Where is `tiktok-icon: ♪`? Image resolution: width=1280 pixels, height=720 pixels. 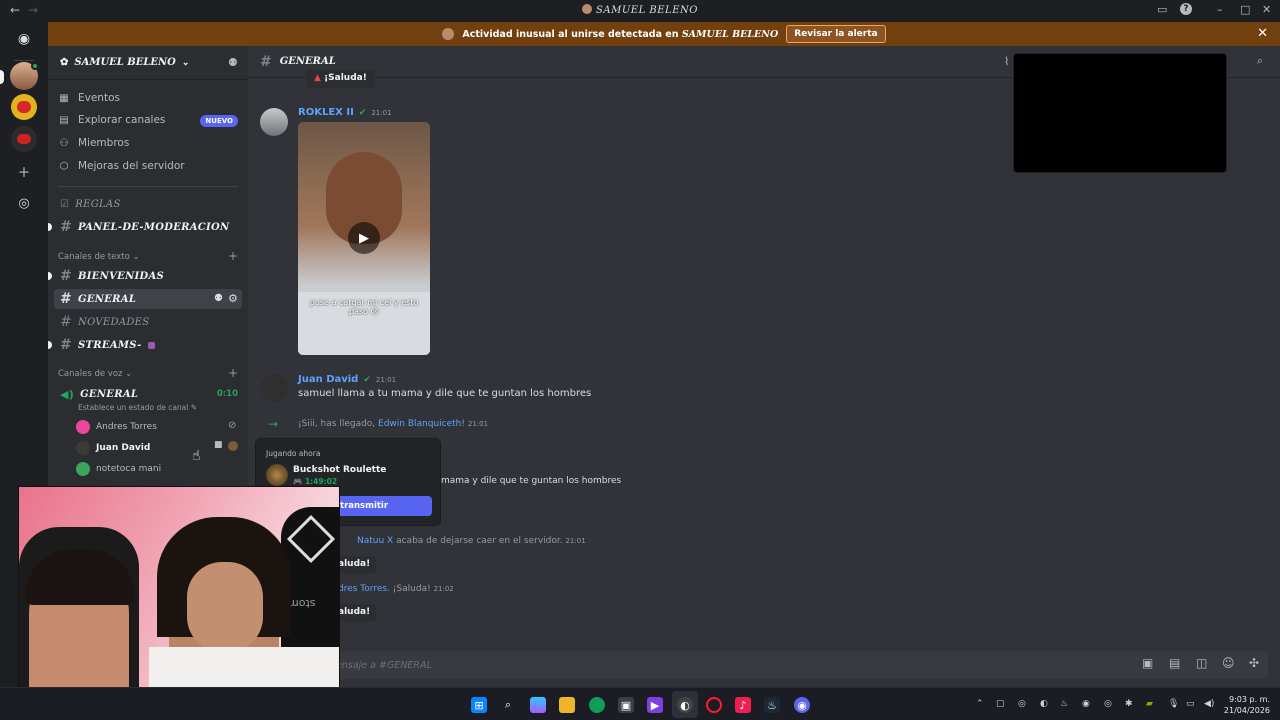
tiktok-icon: ♪ is located at coordinates (743, 705).